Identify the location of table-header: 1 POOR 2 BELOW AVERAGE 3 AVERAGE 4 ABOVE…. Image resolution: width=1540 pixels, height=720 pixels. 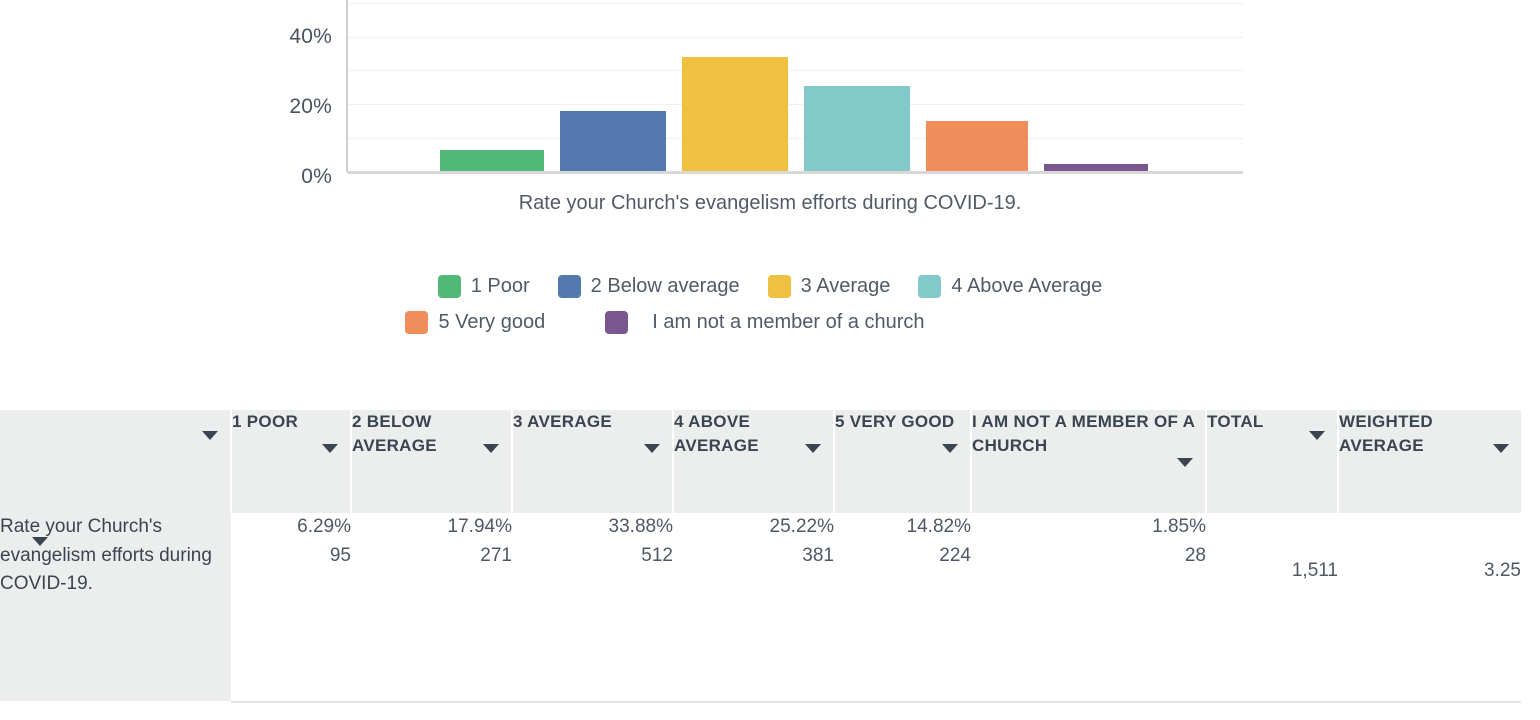
(760, 461).